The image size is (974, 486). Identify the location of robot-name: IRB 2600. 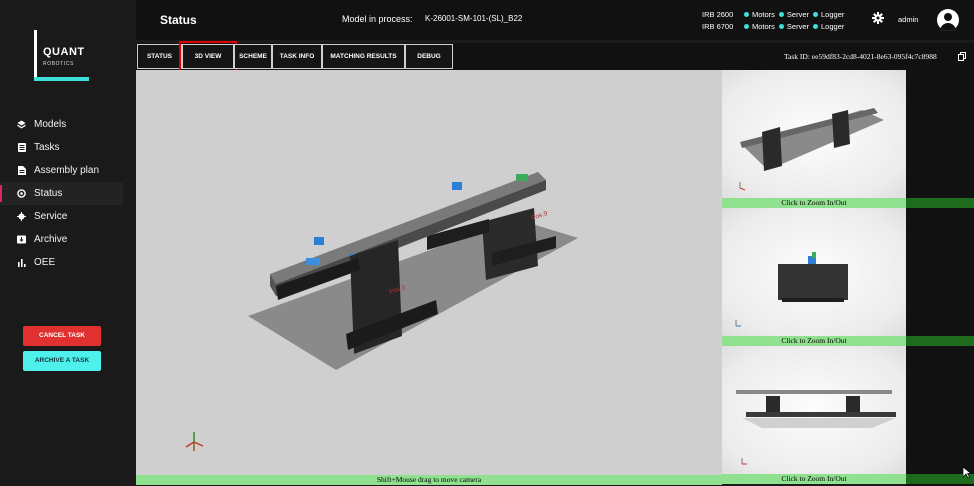
(718, 14).